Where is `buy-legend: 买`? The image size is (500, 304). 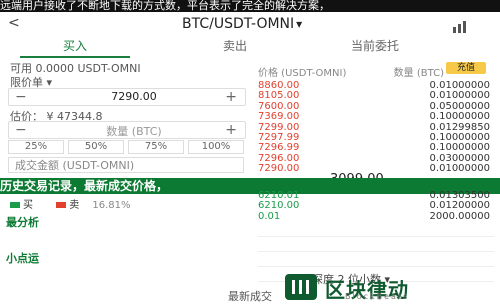
buy-legend: 买 is located at coordinates (28, 205).